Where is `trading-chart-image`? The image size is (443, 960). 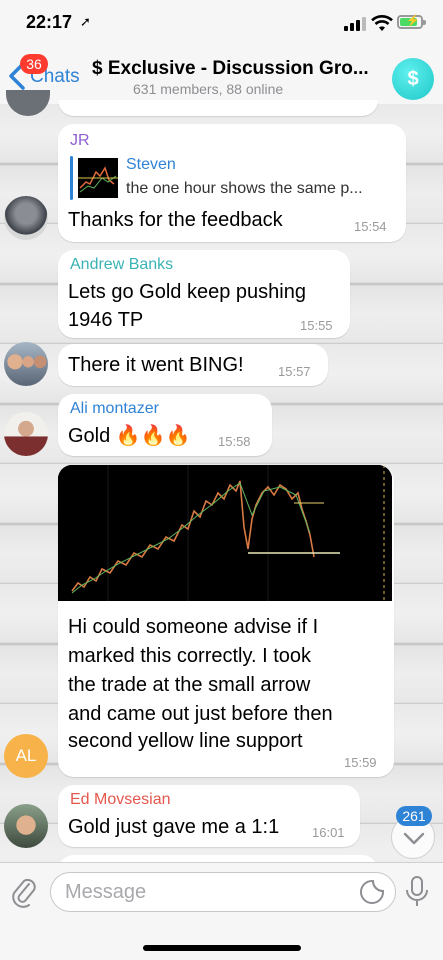 trading-chart-image is located at coordinates (225, 533).